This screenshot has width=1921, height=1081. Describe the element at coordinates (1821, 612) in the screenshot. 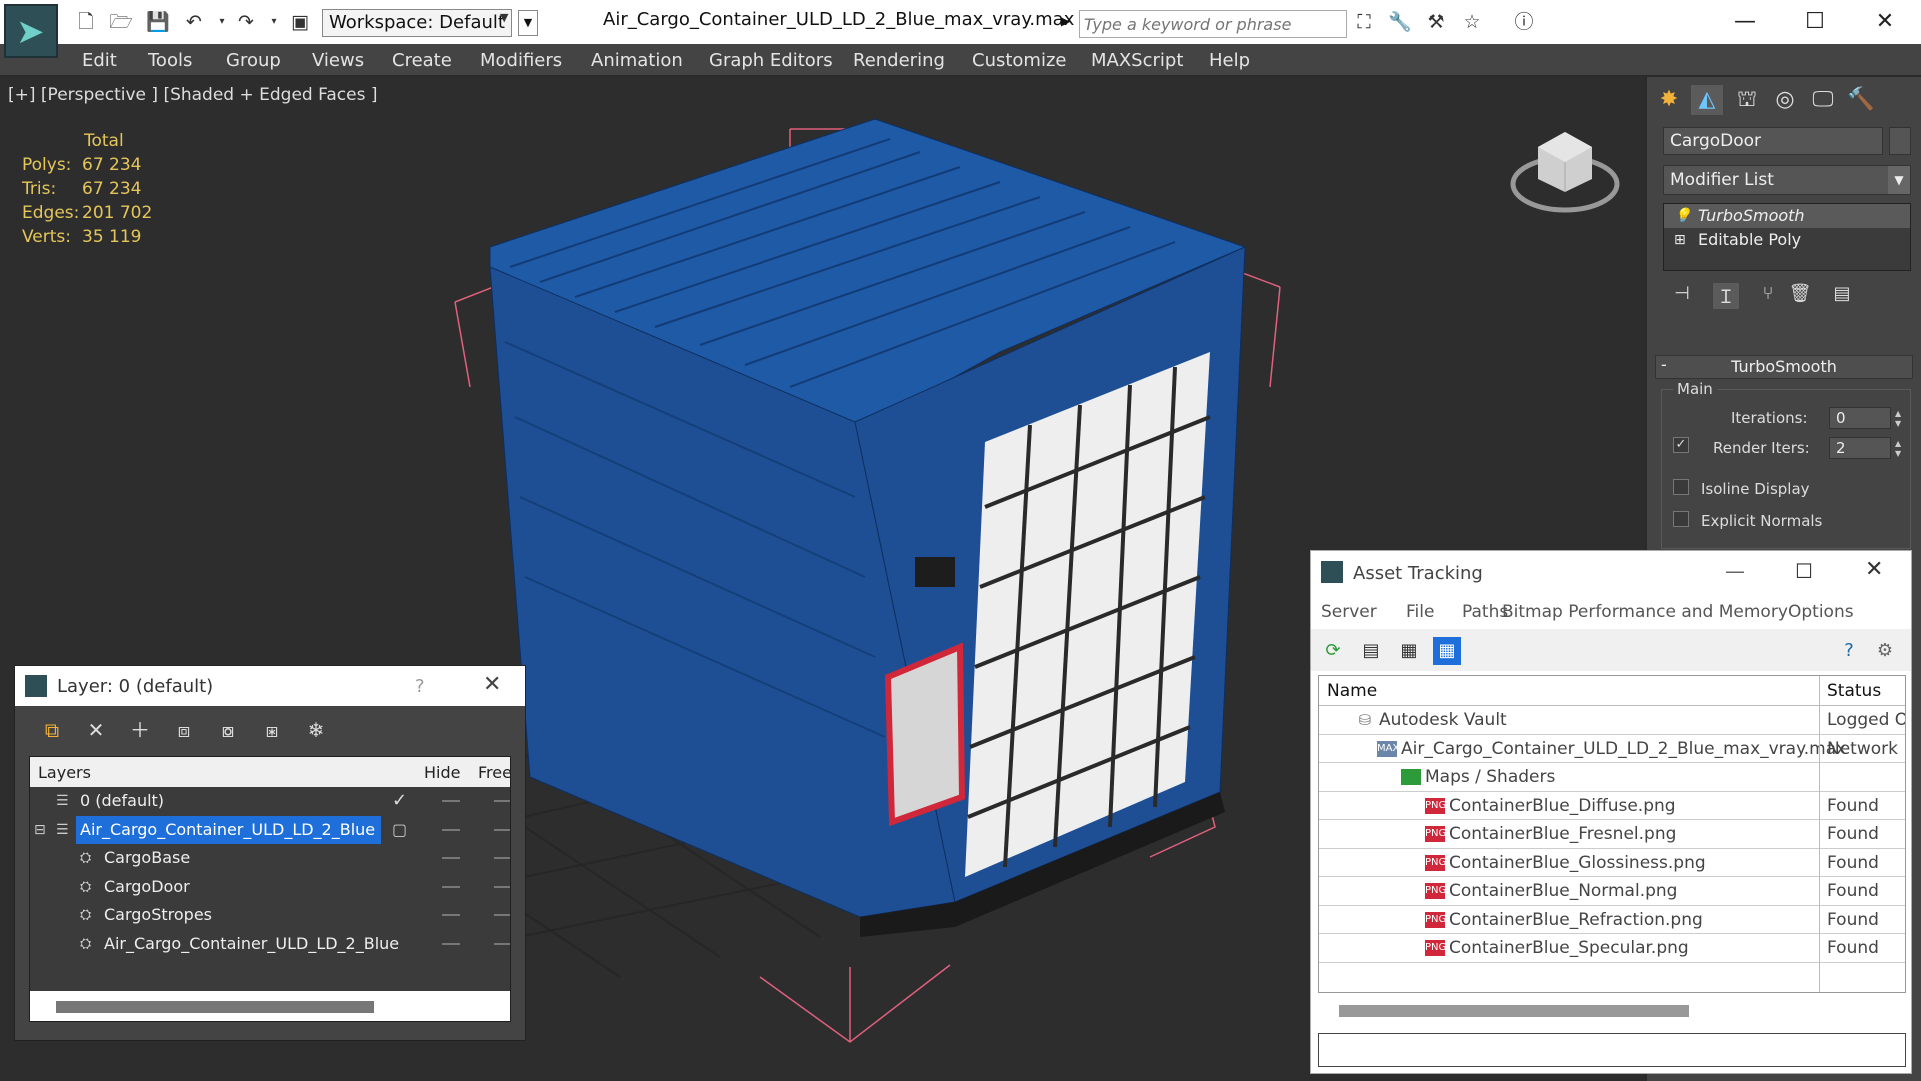

I see `menu-options: Options` at that location.